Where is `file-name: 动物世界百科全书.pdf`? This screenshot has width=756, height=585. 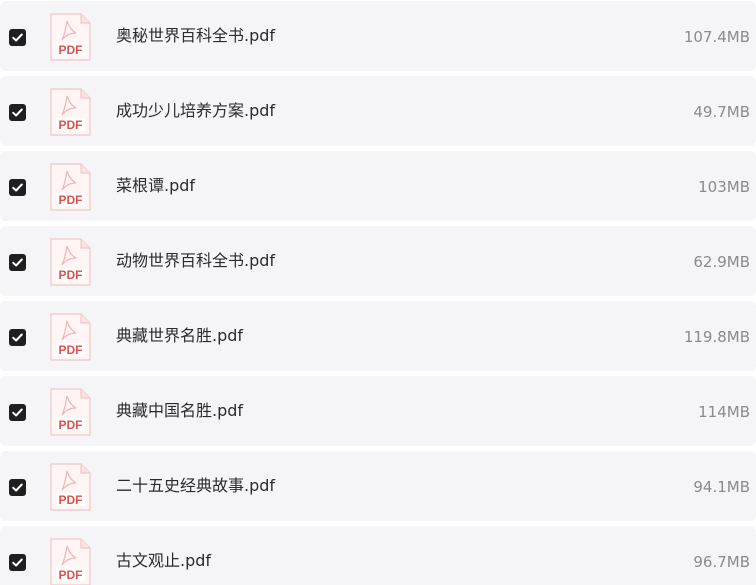
file-name: 动物世界百科全书.pdf is located at coordinates (196, 260).